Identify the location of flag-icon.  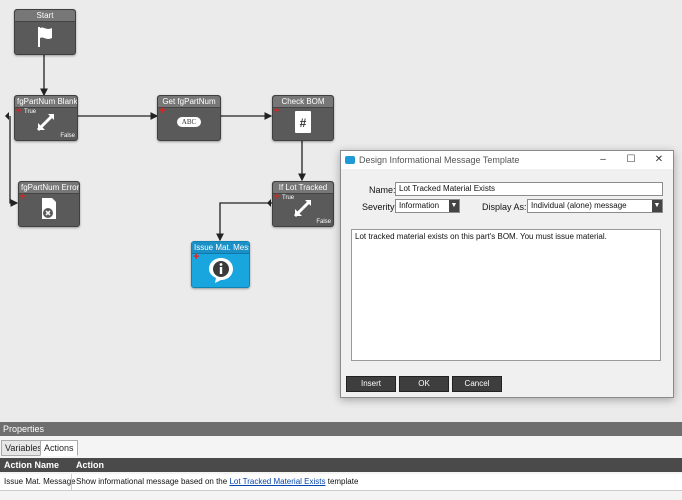
(45, 37).